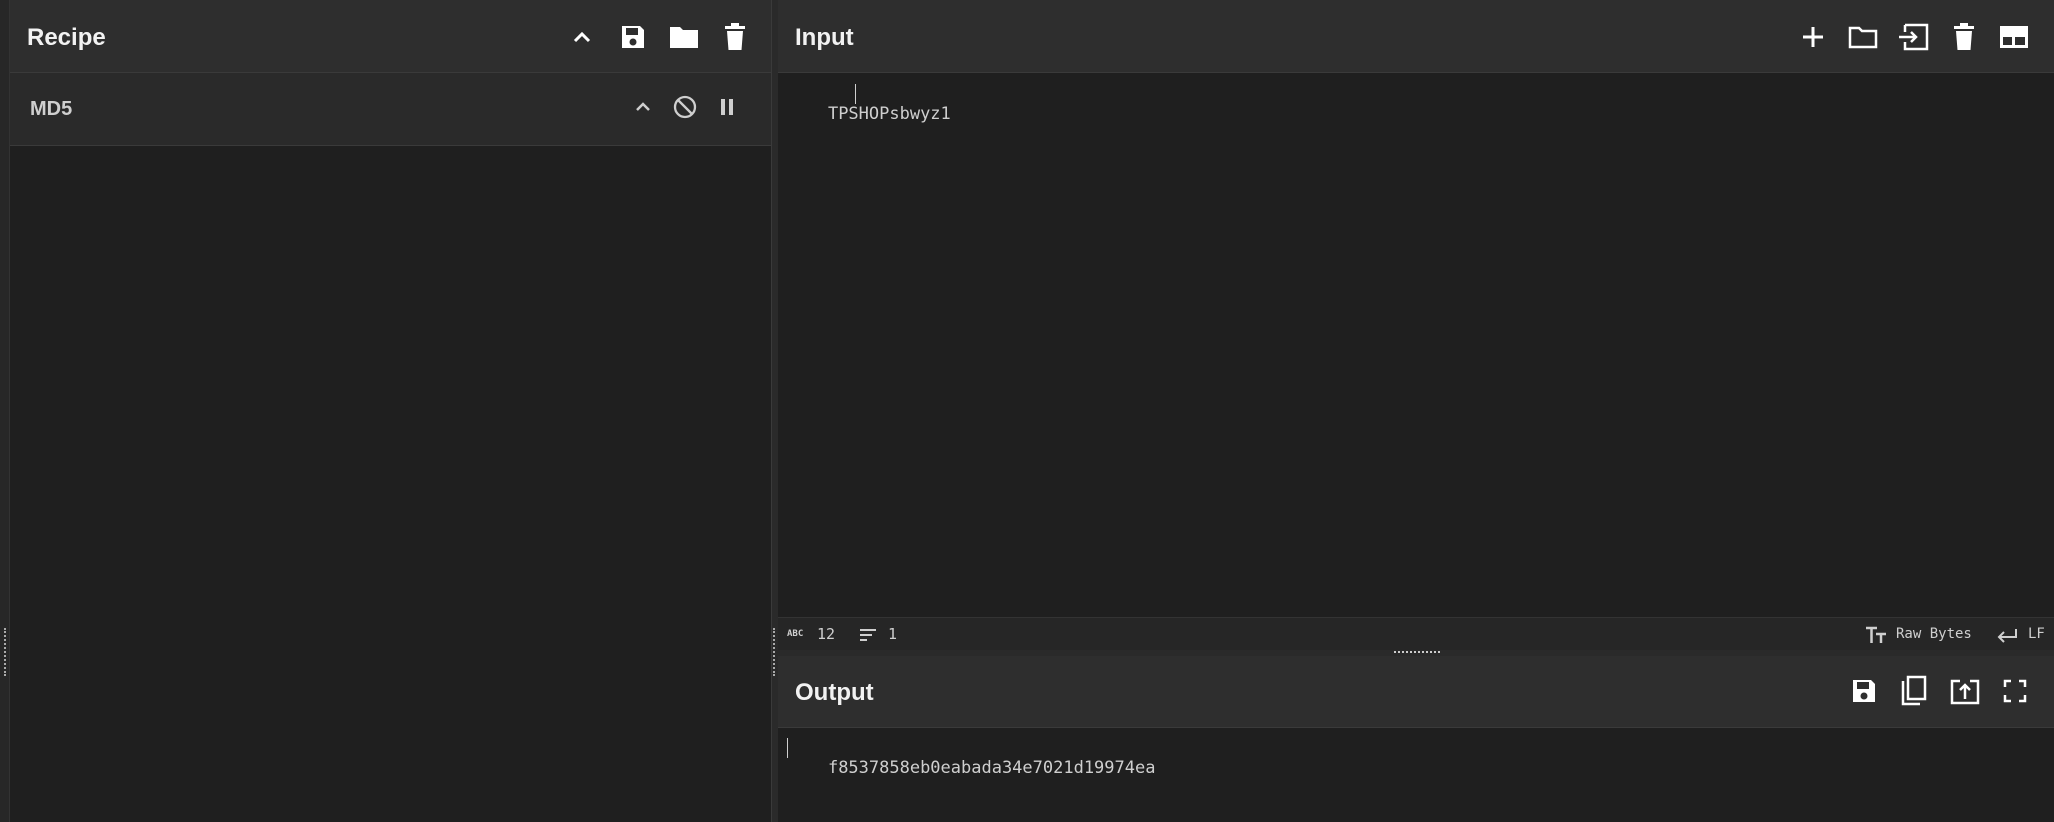 Image resolution: width=2054 pixels, height=822 pixels. I want to click on open-folder-button, so click(1863, 37).